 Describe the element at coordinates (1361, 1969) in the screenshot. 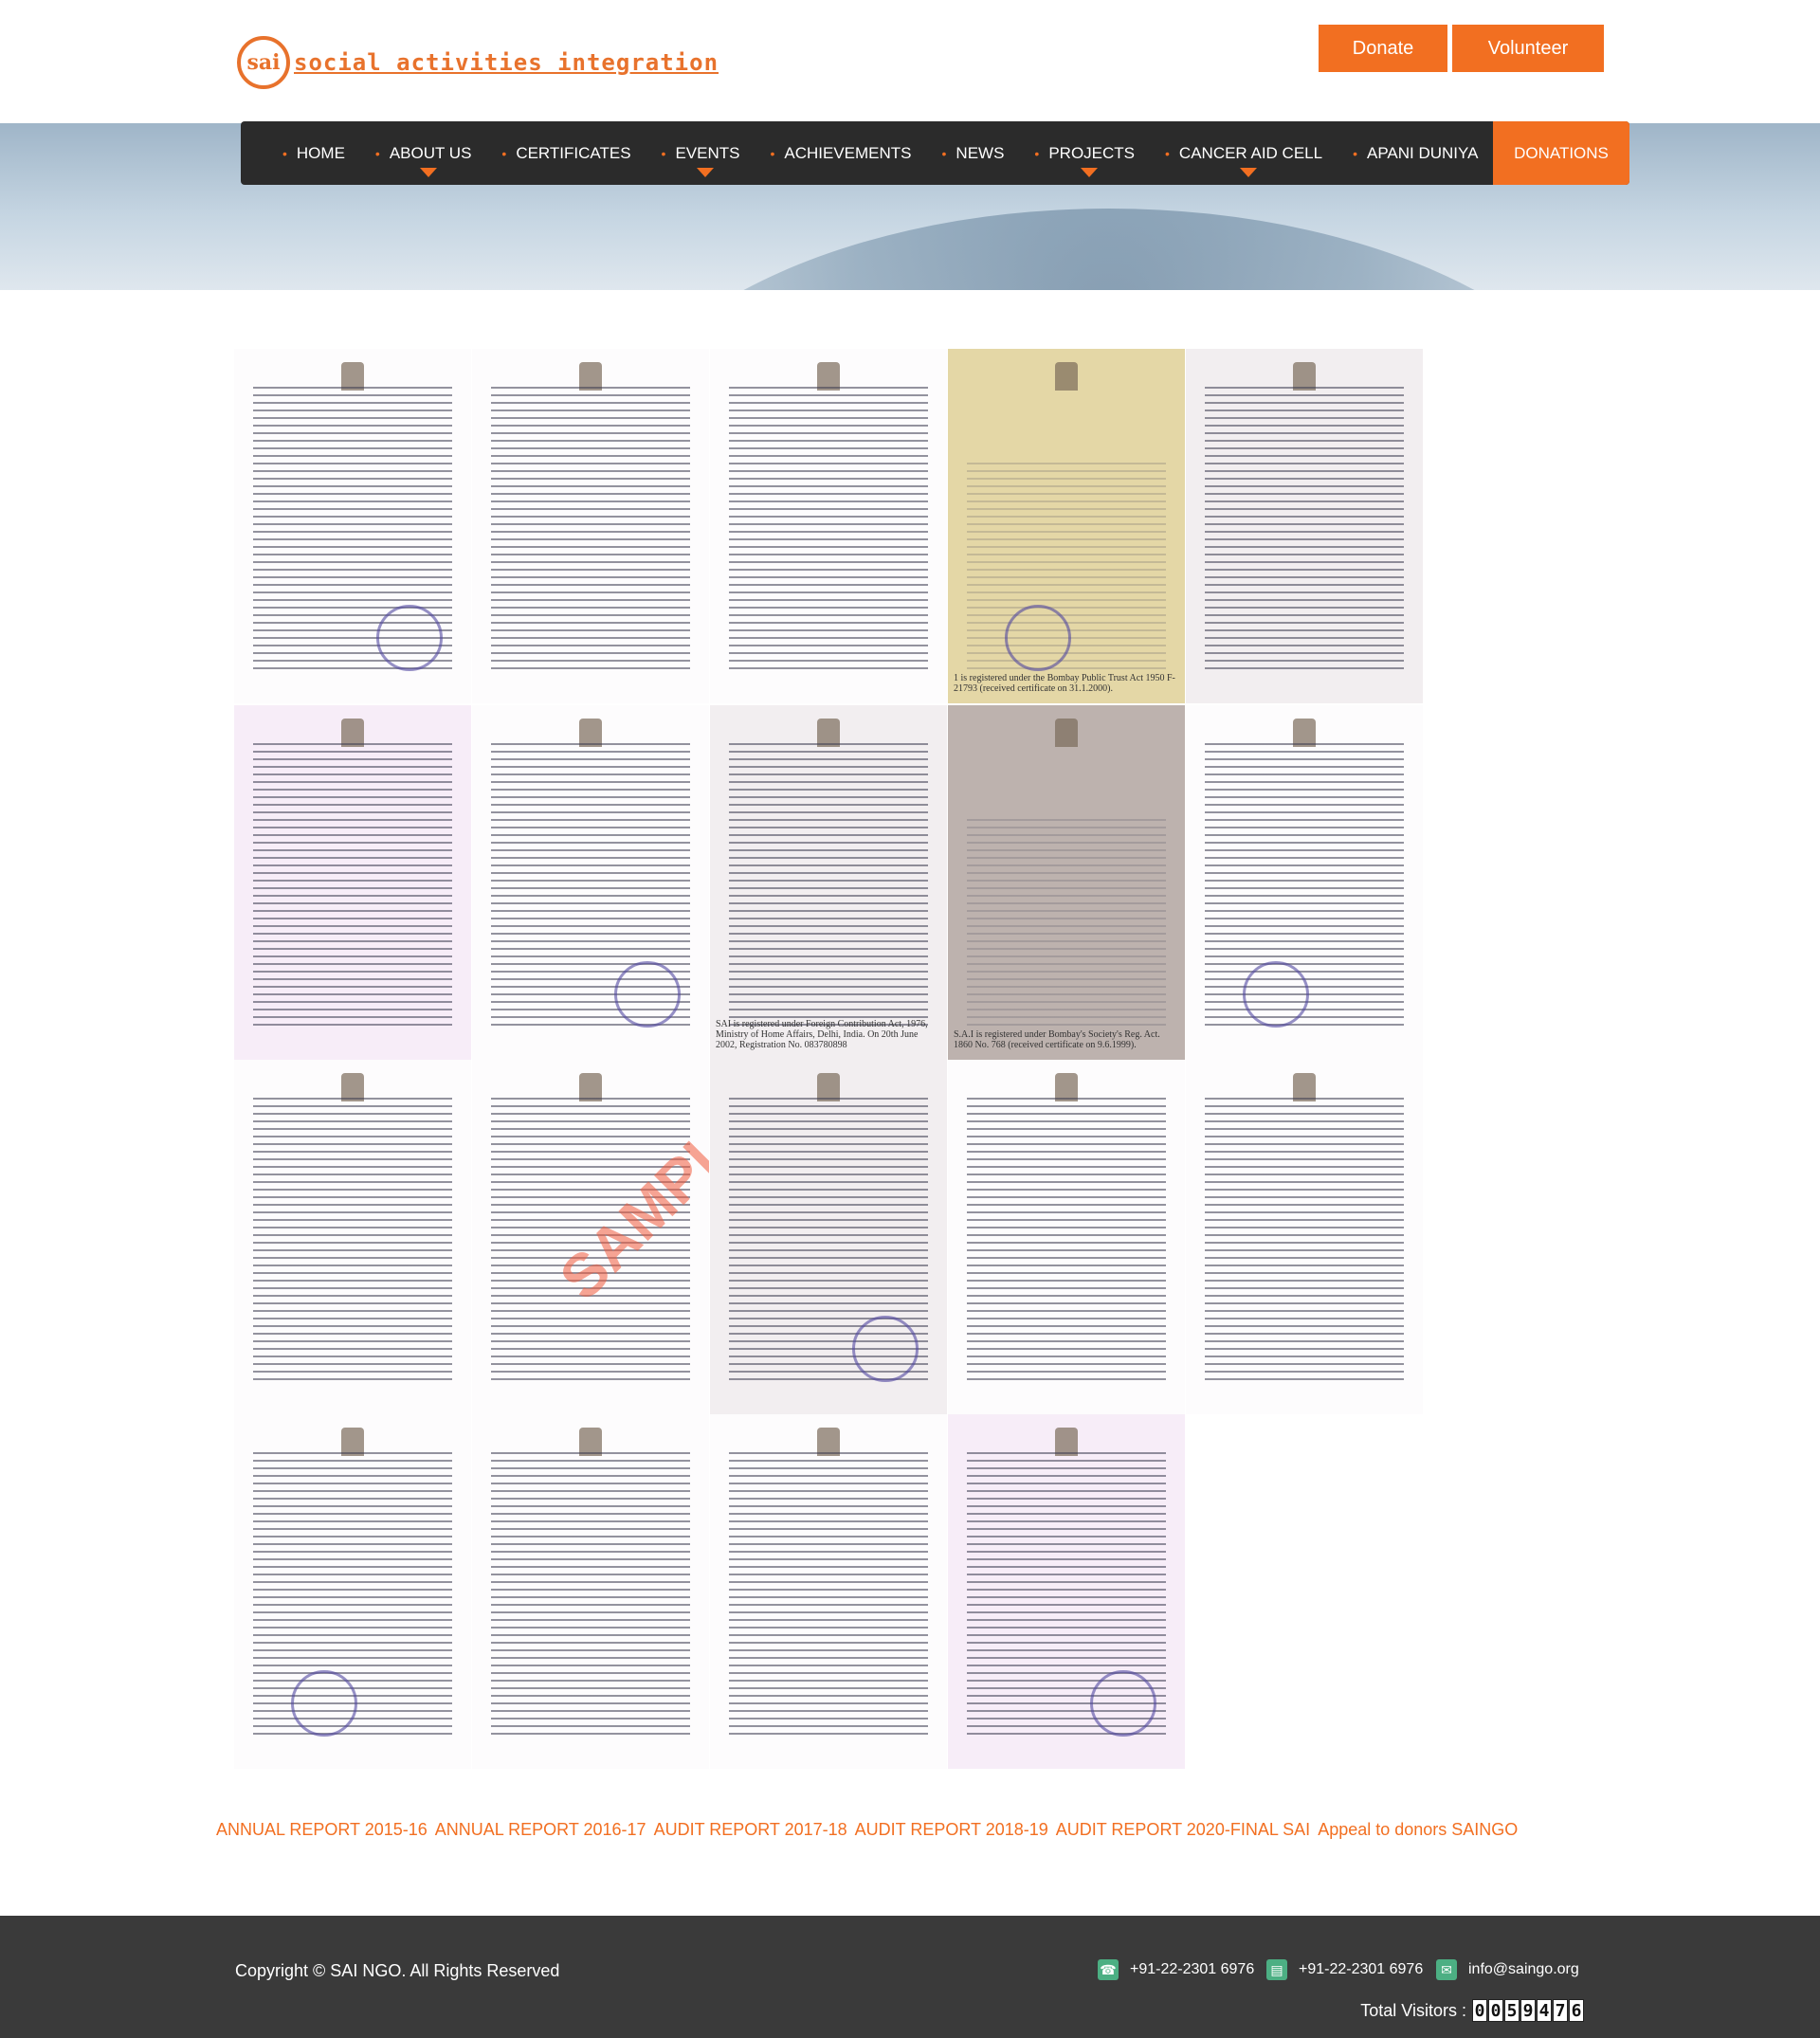

I see `fax-number: +91-22-2301 6976` at that location.